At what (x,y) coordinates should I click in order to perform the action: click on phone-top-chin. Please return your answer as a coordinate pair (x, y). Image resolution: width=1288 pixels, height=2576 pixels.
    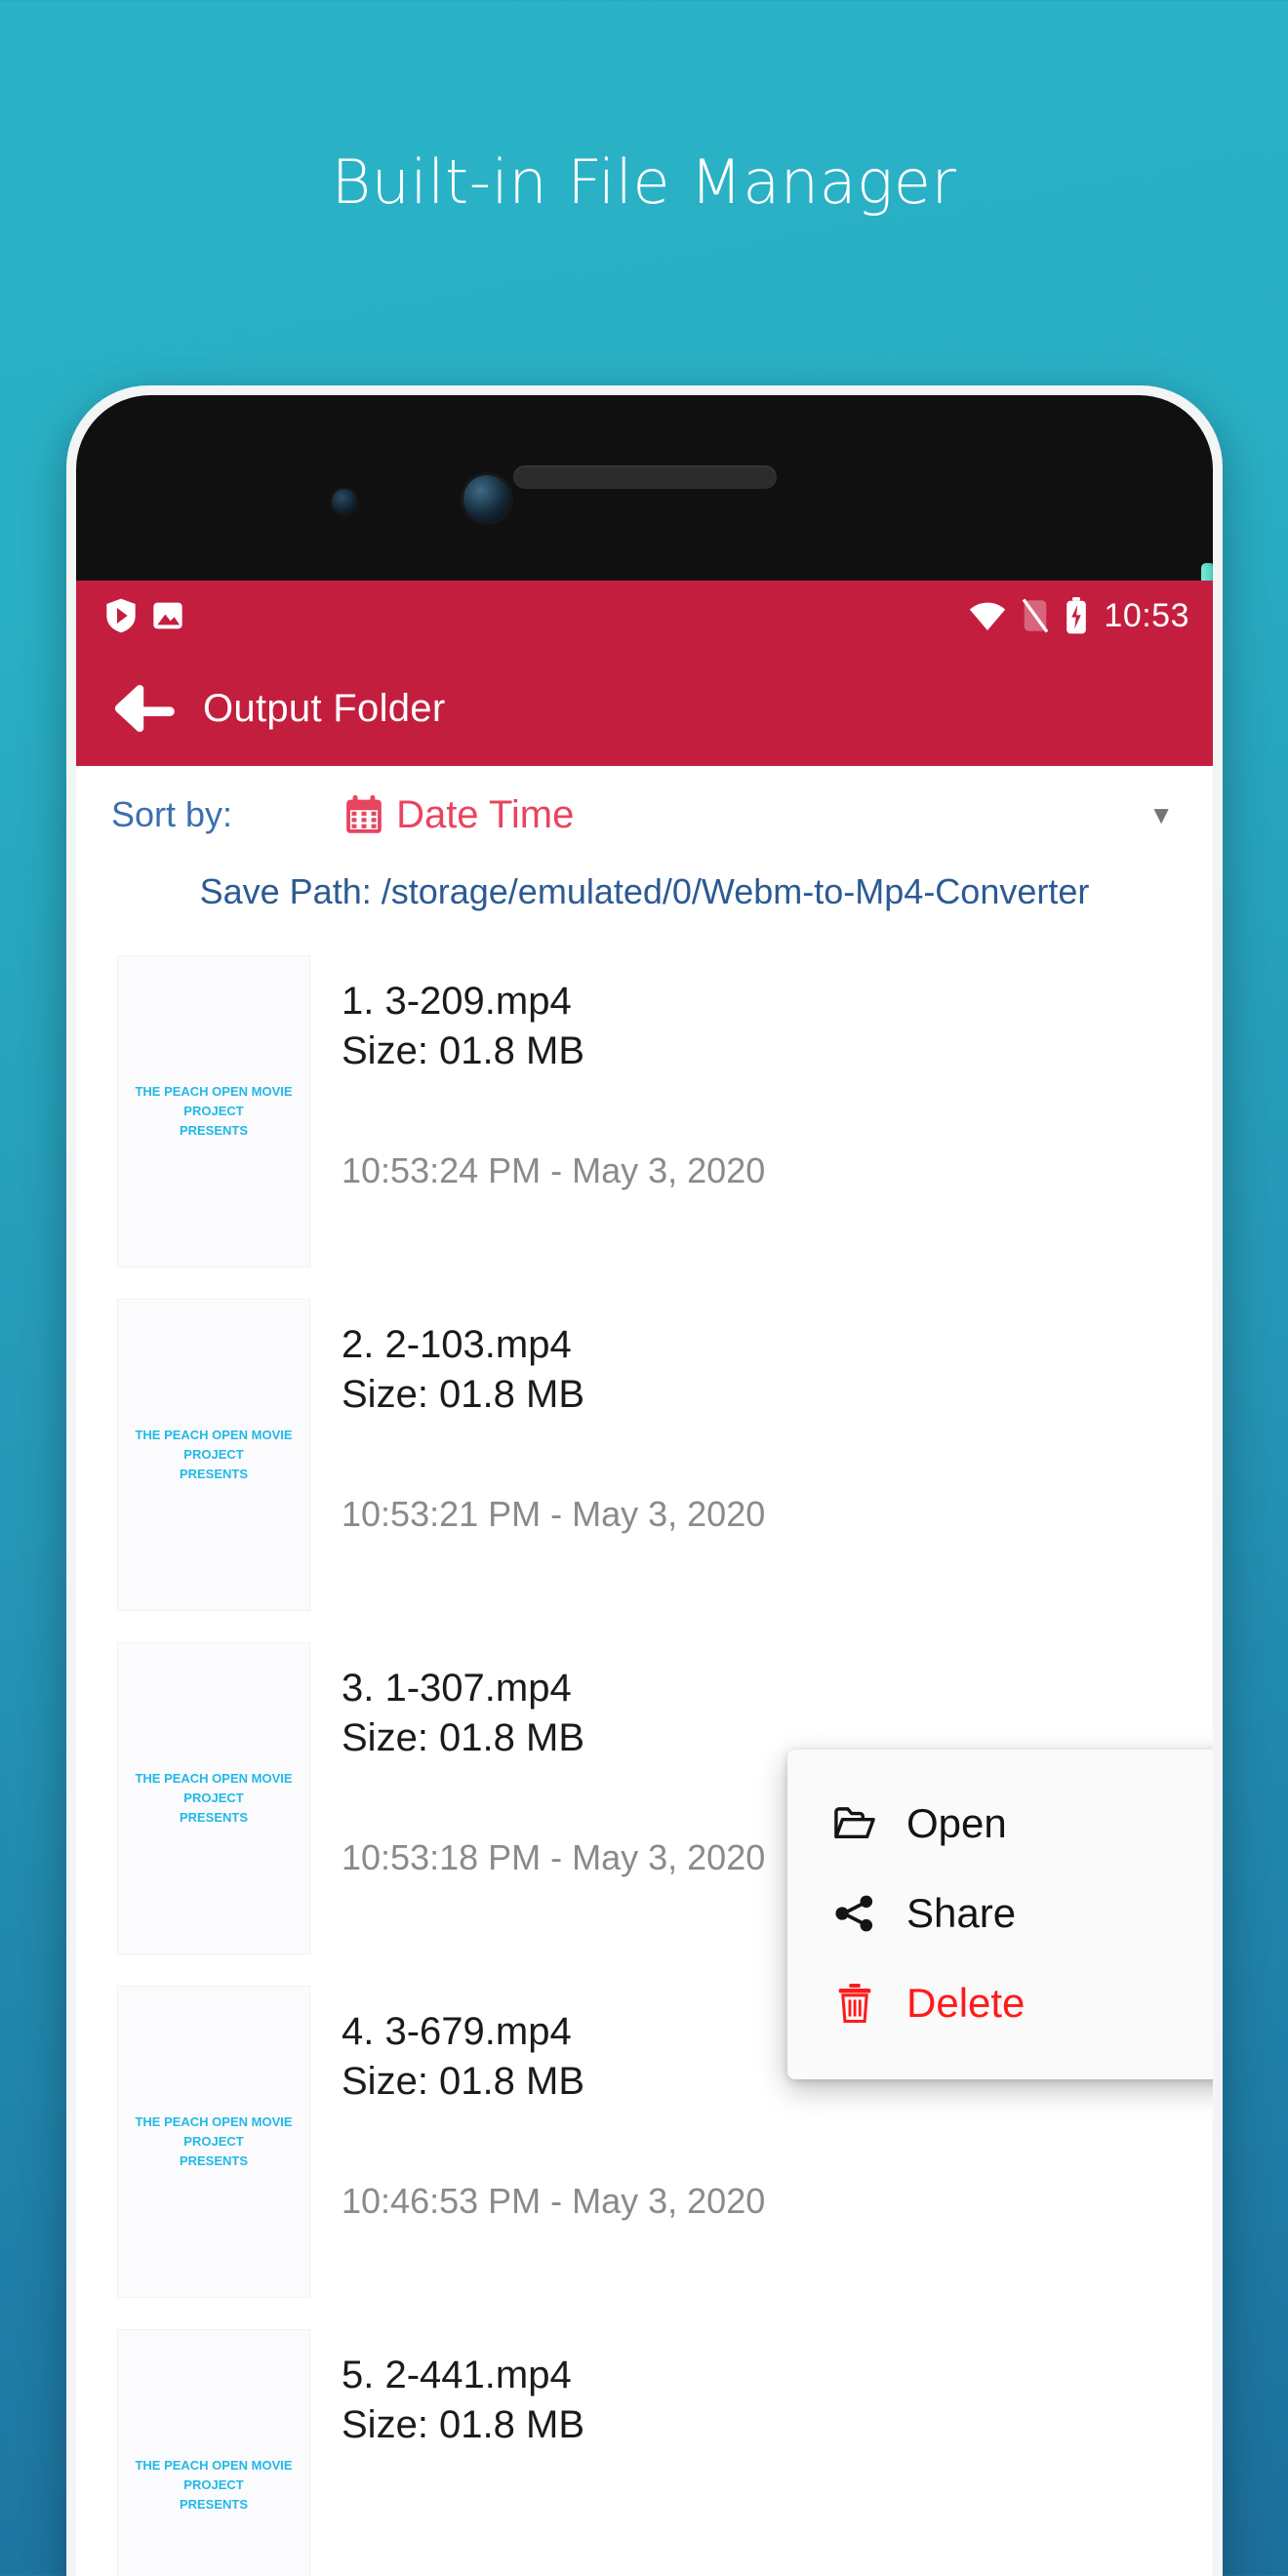
    Looking at the image, I should click on (644, 488).